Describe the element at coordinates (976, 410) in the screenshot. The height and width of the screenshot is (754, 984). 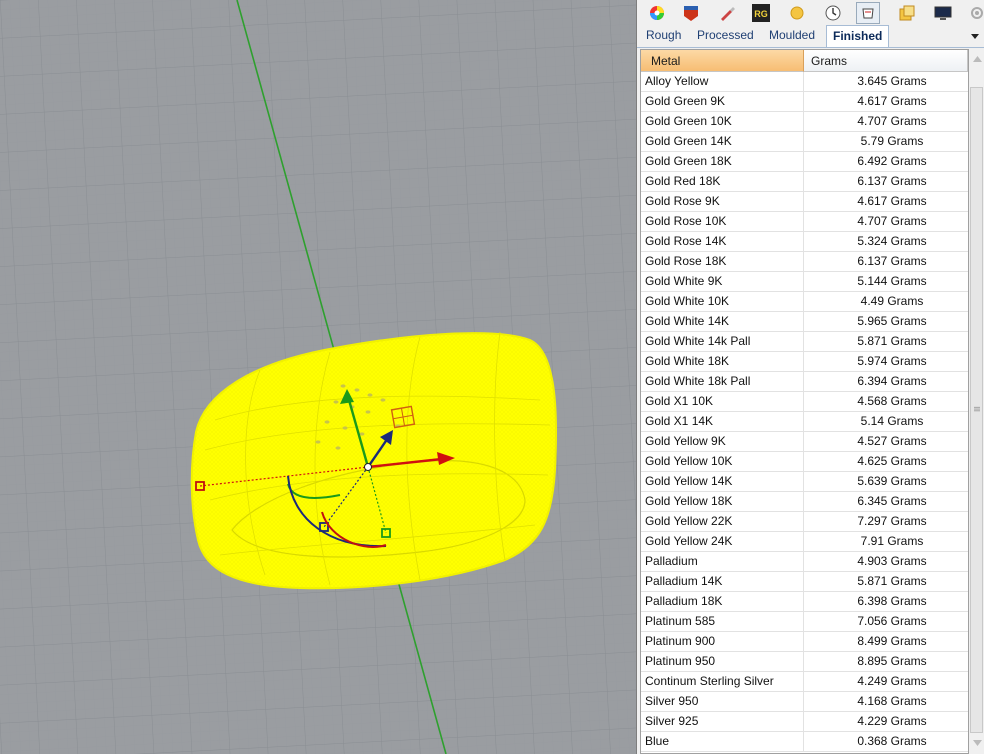
I see `scrollbar-thumb` at that location.